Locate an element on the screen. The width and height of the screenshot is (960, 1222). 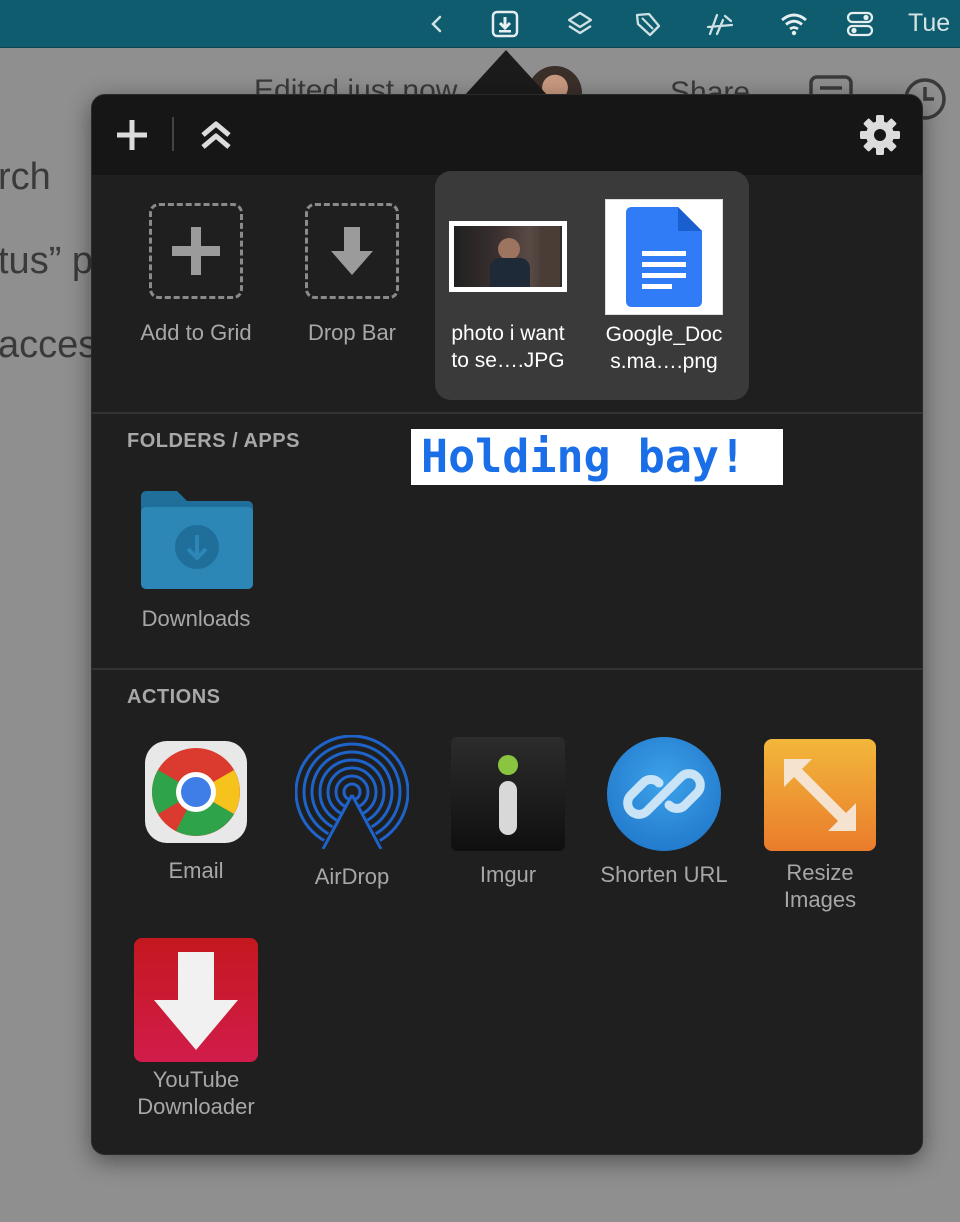
dropzone-icon is located at coordinates (505, 24).